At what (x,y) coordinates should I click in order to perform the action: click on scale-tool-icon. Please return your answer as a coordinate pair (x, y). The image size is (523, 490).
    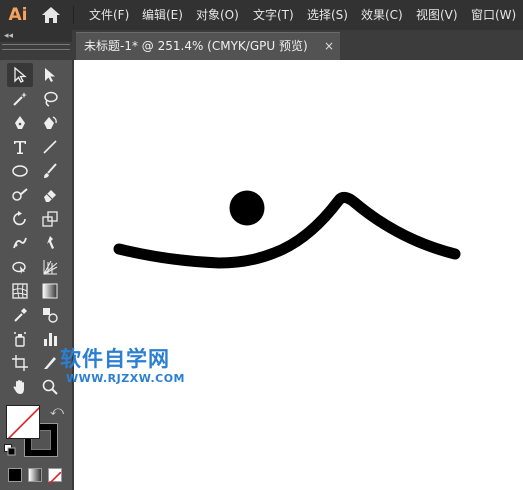
    Looking at the image, I should click on (50, 219).